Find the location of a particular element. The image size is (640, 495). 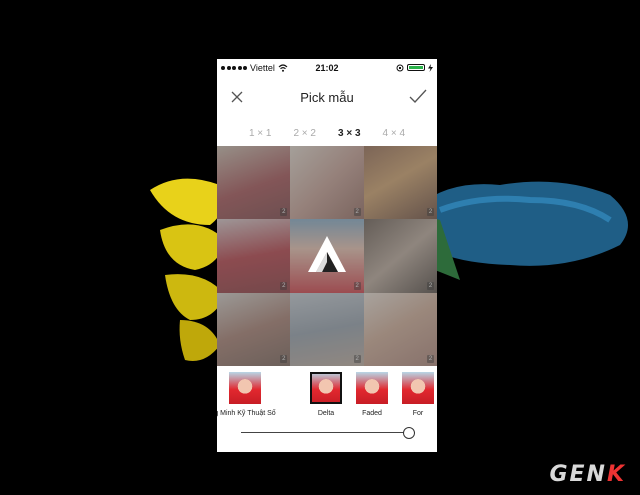

checkmark-icon is located at coordinates (418, 96).